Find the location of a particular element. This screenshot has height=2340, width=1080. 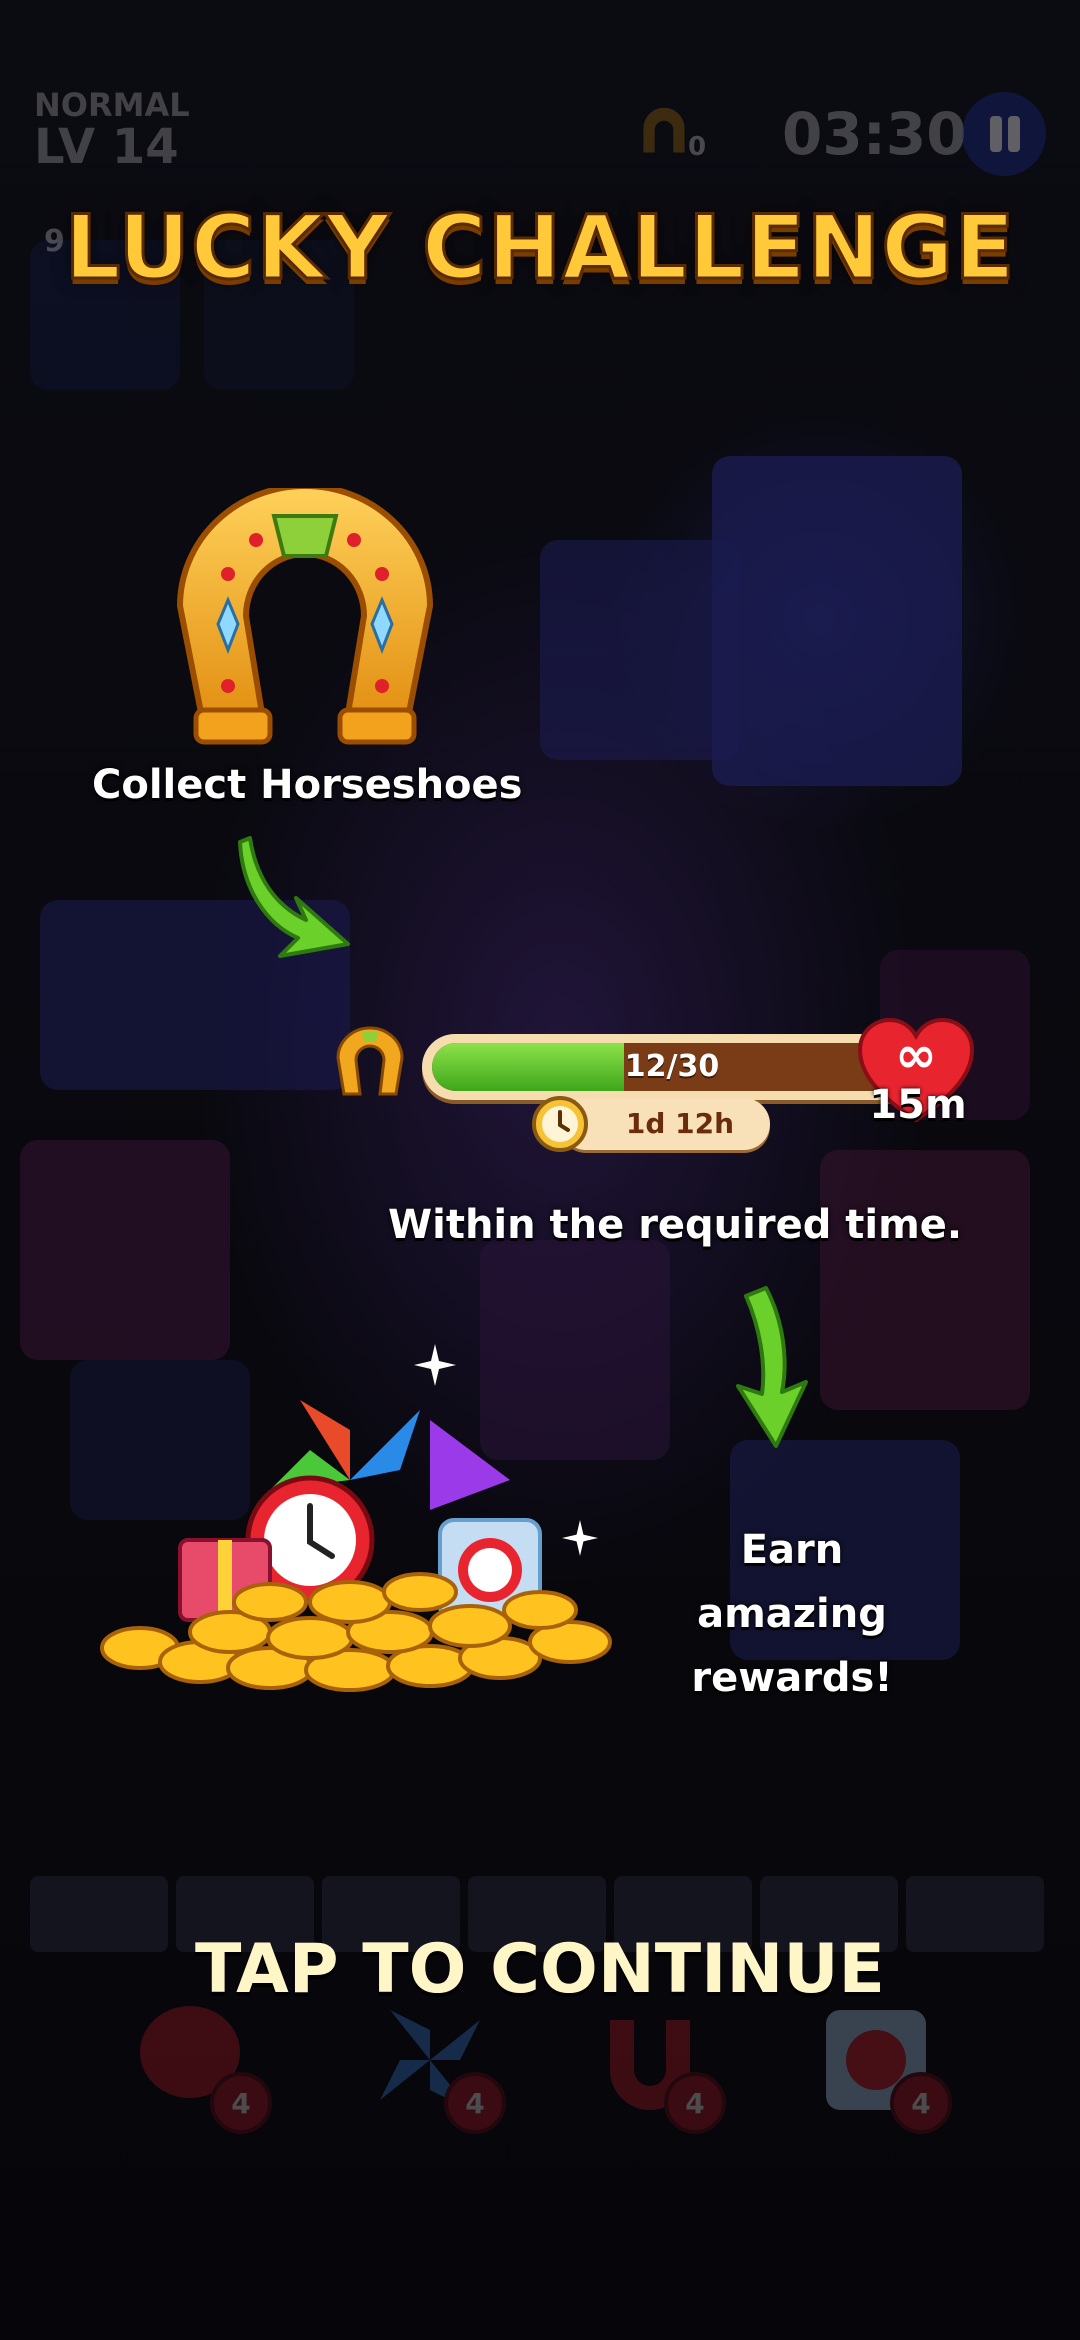

clock-icon is located at coordinates (560, 1124).